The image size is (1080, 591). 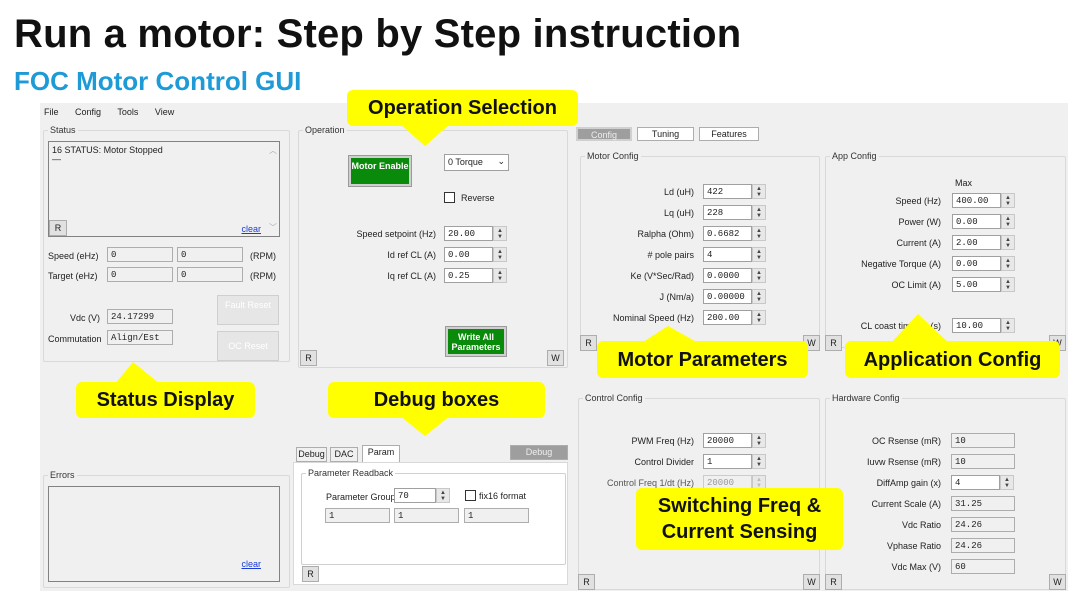 I want to click on operation-pointer, so click(x=425, y=135).